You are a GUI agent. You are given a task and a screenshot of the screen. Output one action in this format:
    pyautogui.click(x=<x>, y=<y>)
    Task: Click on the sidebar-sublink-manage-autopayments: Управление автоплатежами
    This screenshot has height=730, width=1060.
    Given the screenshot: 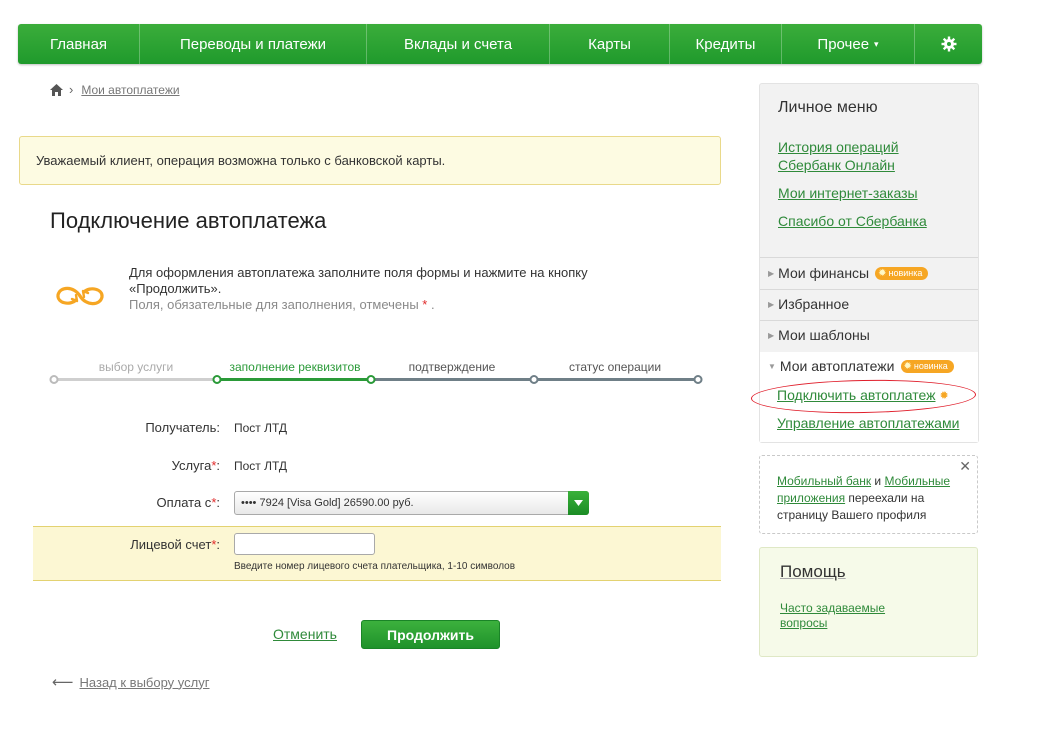 What is the action you would take?
    pyautogui.click(x=868, y=423)
    